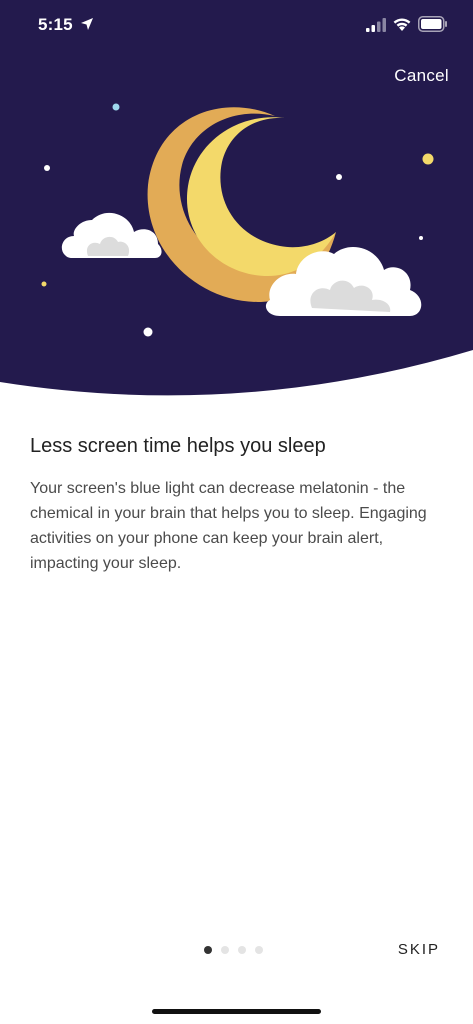 This screenshot has width=473, height=1024. What do you see at coordinates (233, 951) in the screenshot?
I see `page-indicator` at bounding box center [233, 951].